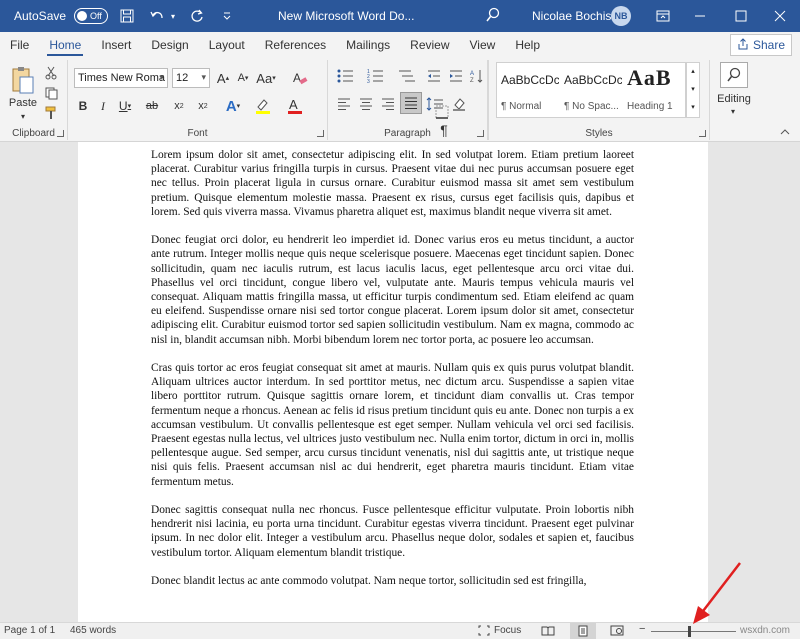  What do you see at coordinates (23, 103) in the screenshot?
I see `paste-label: Paste` at bounding box center [23, 103].